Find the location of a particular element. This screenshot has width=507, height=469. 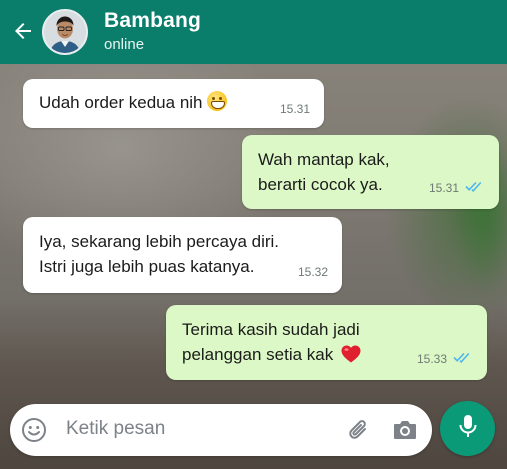

message-composer: Ketik pesan is located at coordinates (221, 430).